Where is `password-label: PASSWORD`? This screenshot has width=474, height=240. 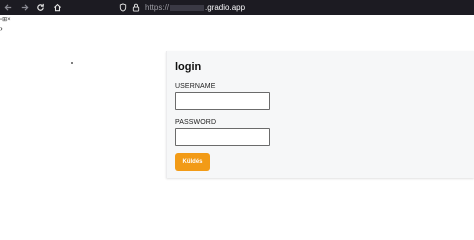
password-label: PASSWORD is located at coordinates (196, 122).